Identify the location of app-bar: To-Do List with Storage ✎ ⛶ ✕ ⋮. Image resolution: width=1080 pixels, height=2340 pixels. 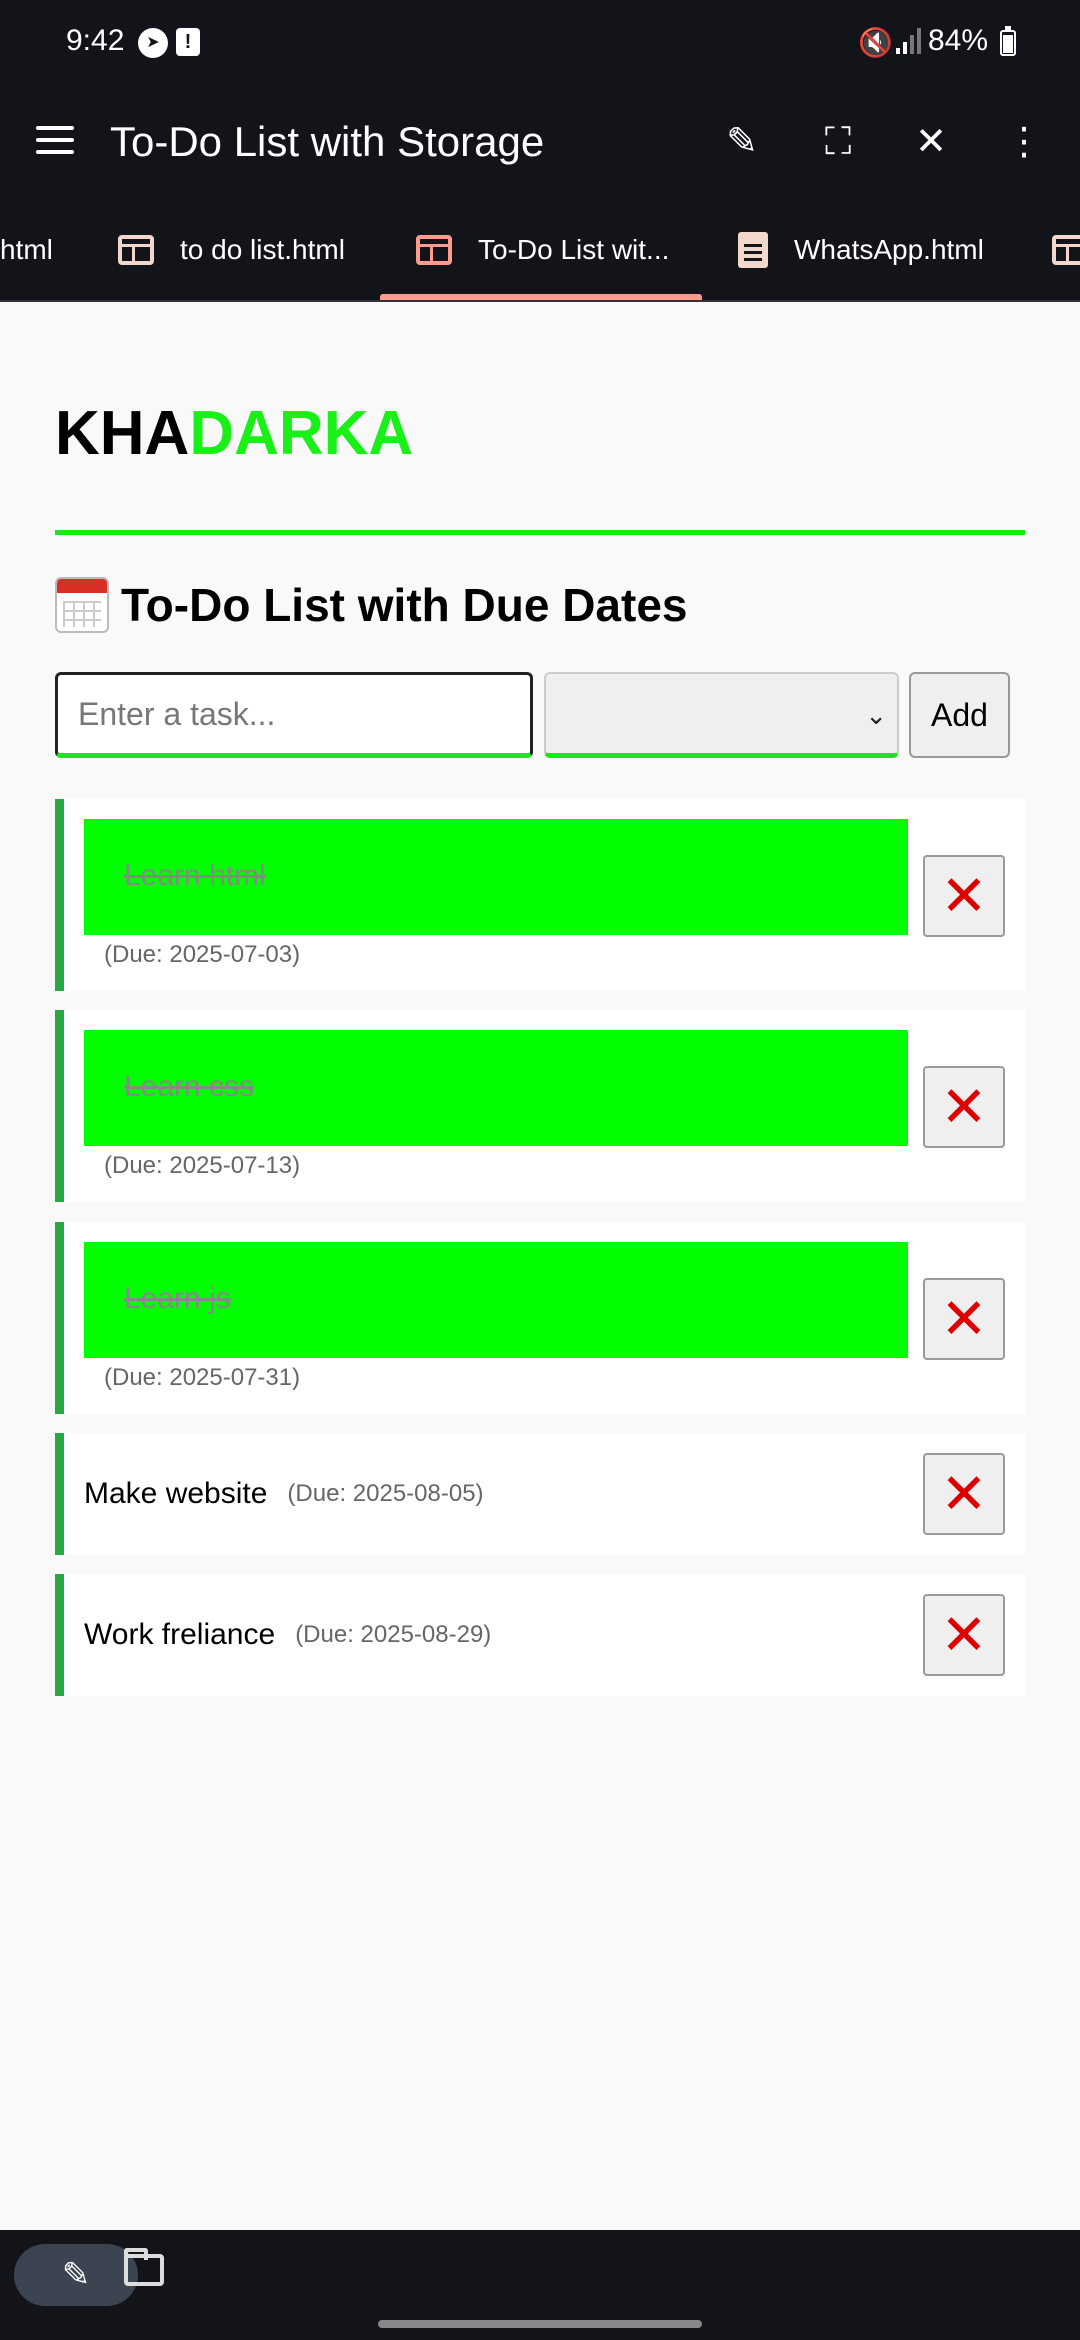
(540, 143).